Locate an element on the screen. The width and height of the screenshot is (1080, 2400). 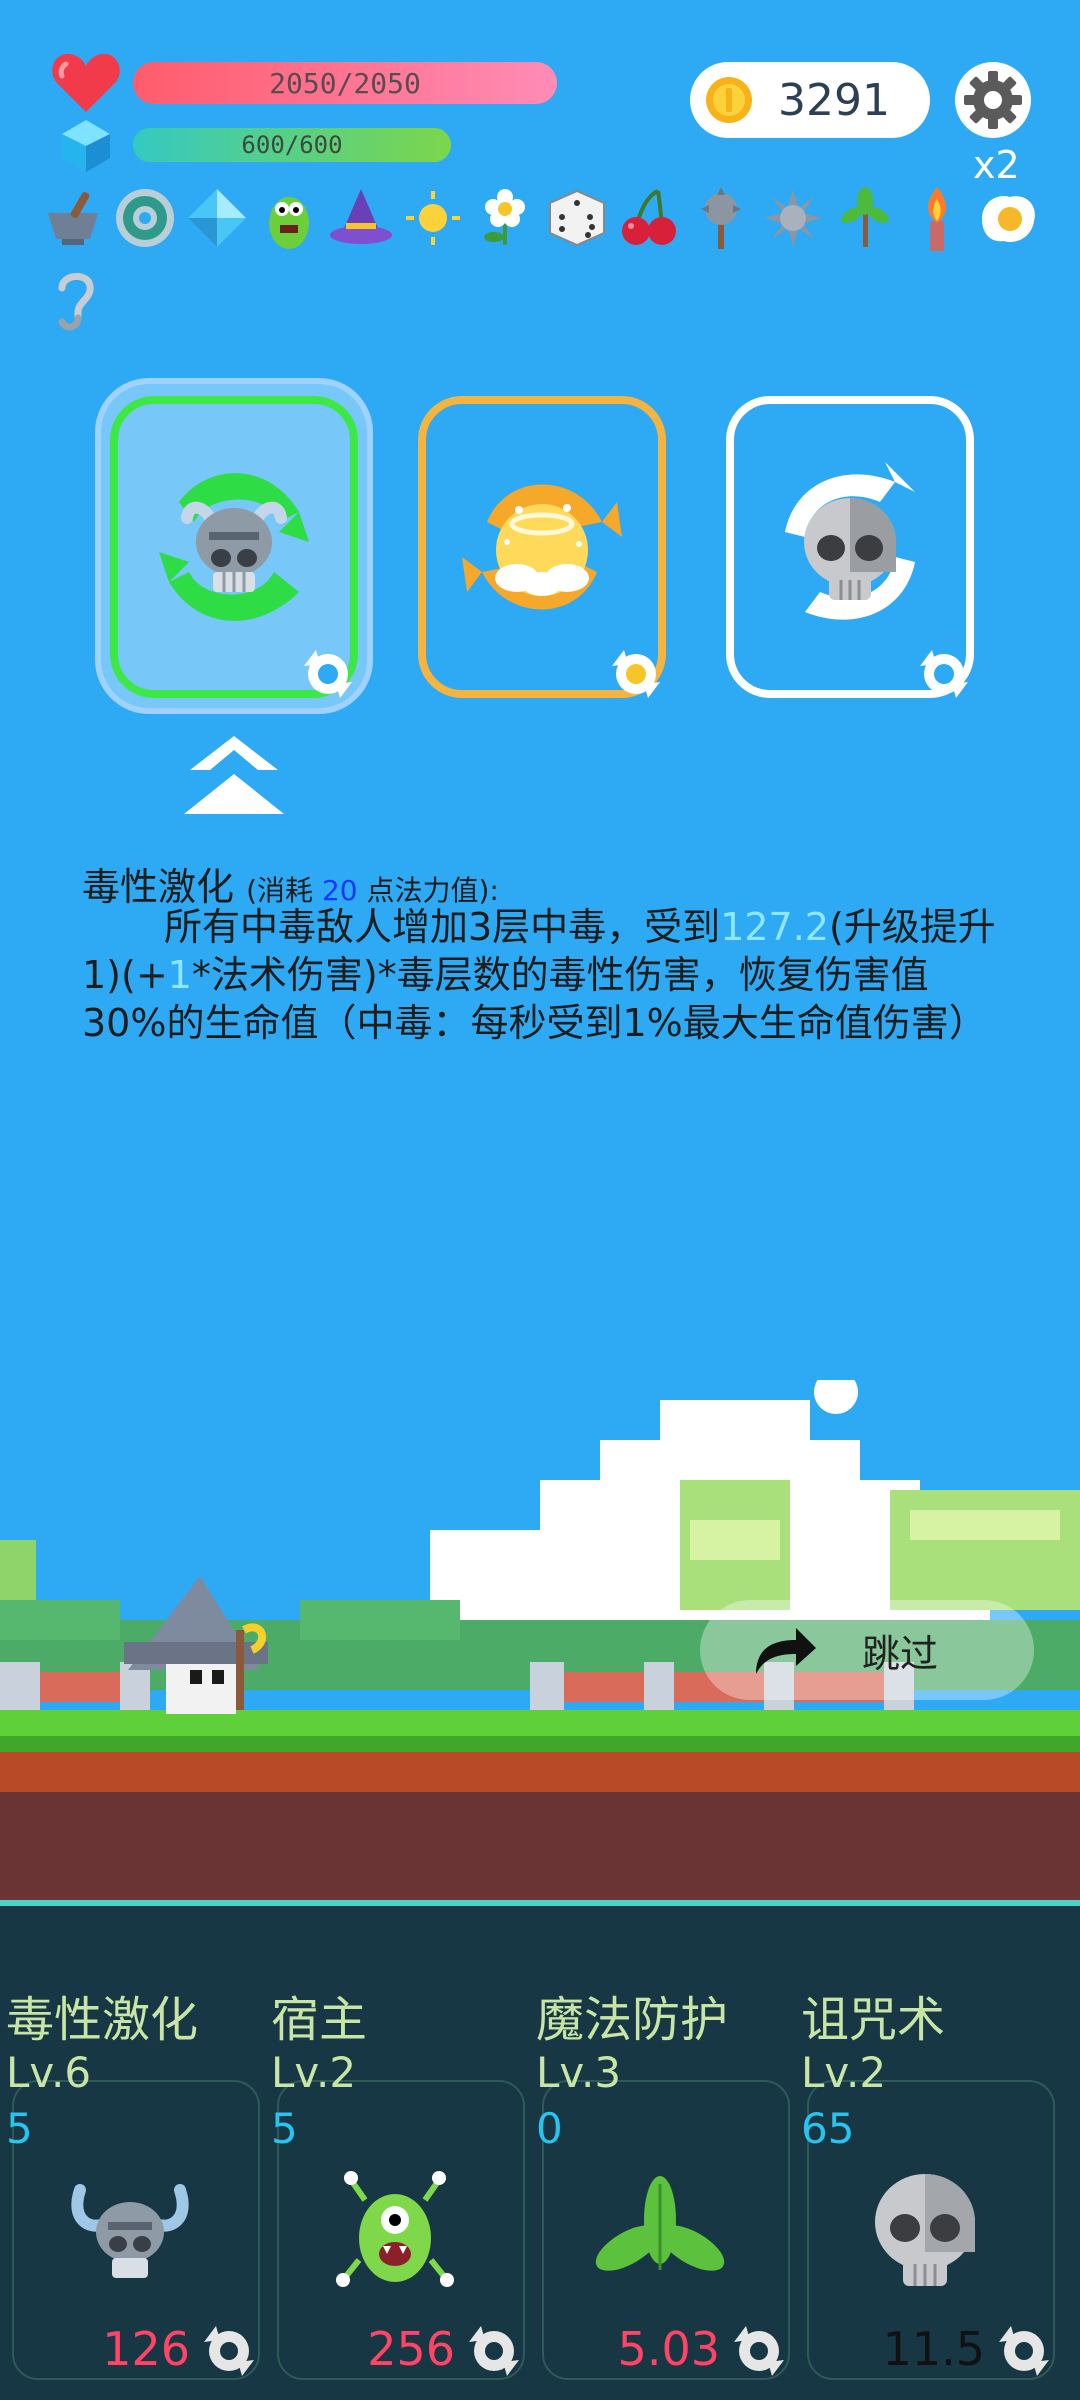
green-monster-icon is located at coordinates (395, 2229).